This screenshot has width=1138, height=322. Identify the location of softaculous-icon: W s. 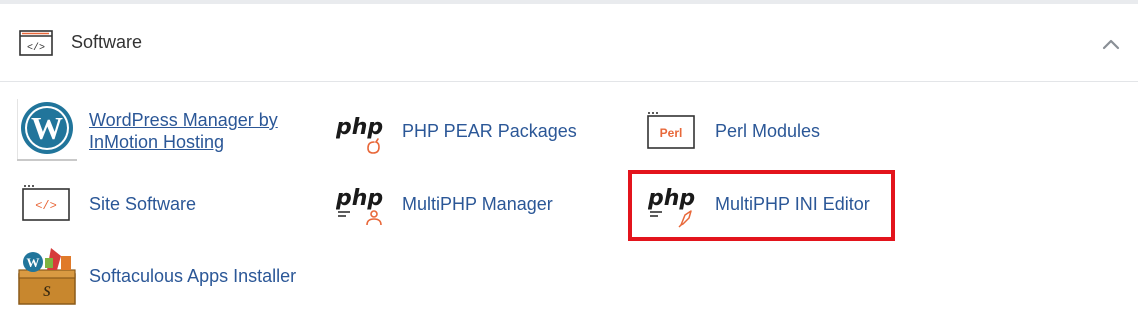
(47, 276).